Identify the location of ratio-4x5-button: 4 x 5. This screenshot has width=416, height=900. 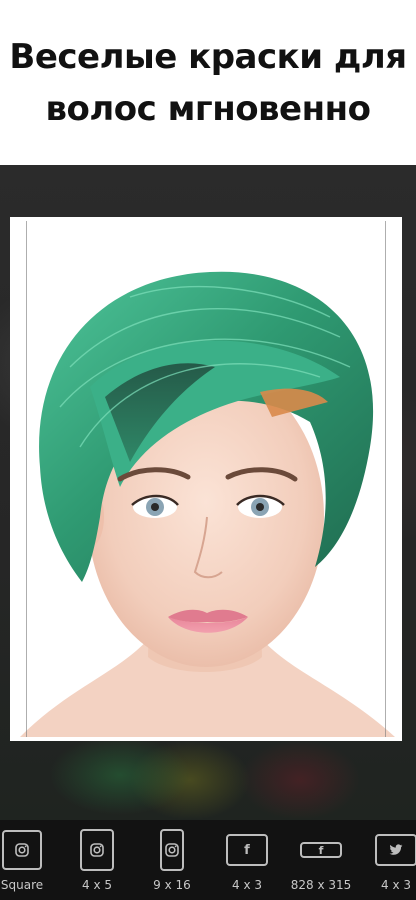
(97, 862).